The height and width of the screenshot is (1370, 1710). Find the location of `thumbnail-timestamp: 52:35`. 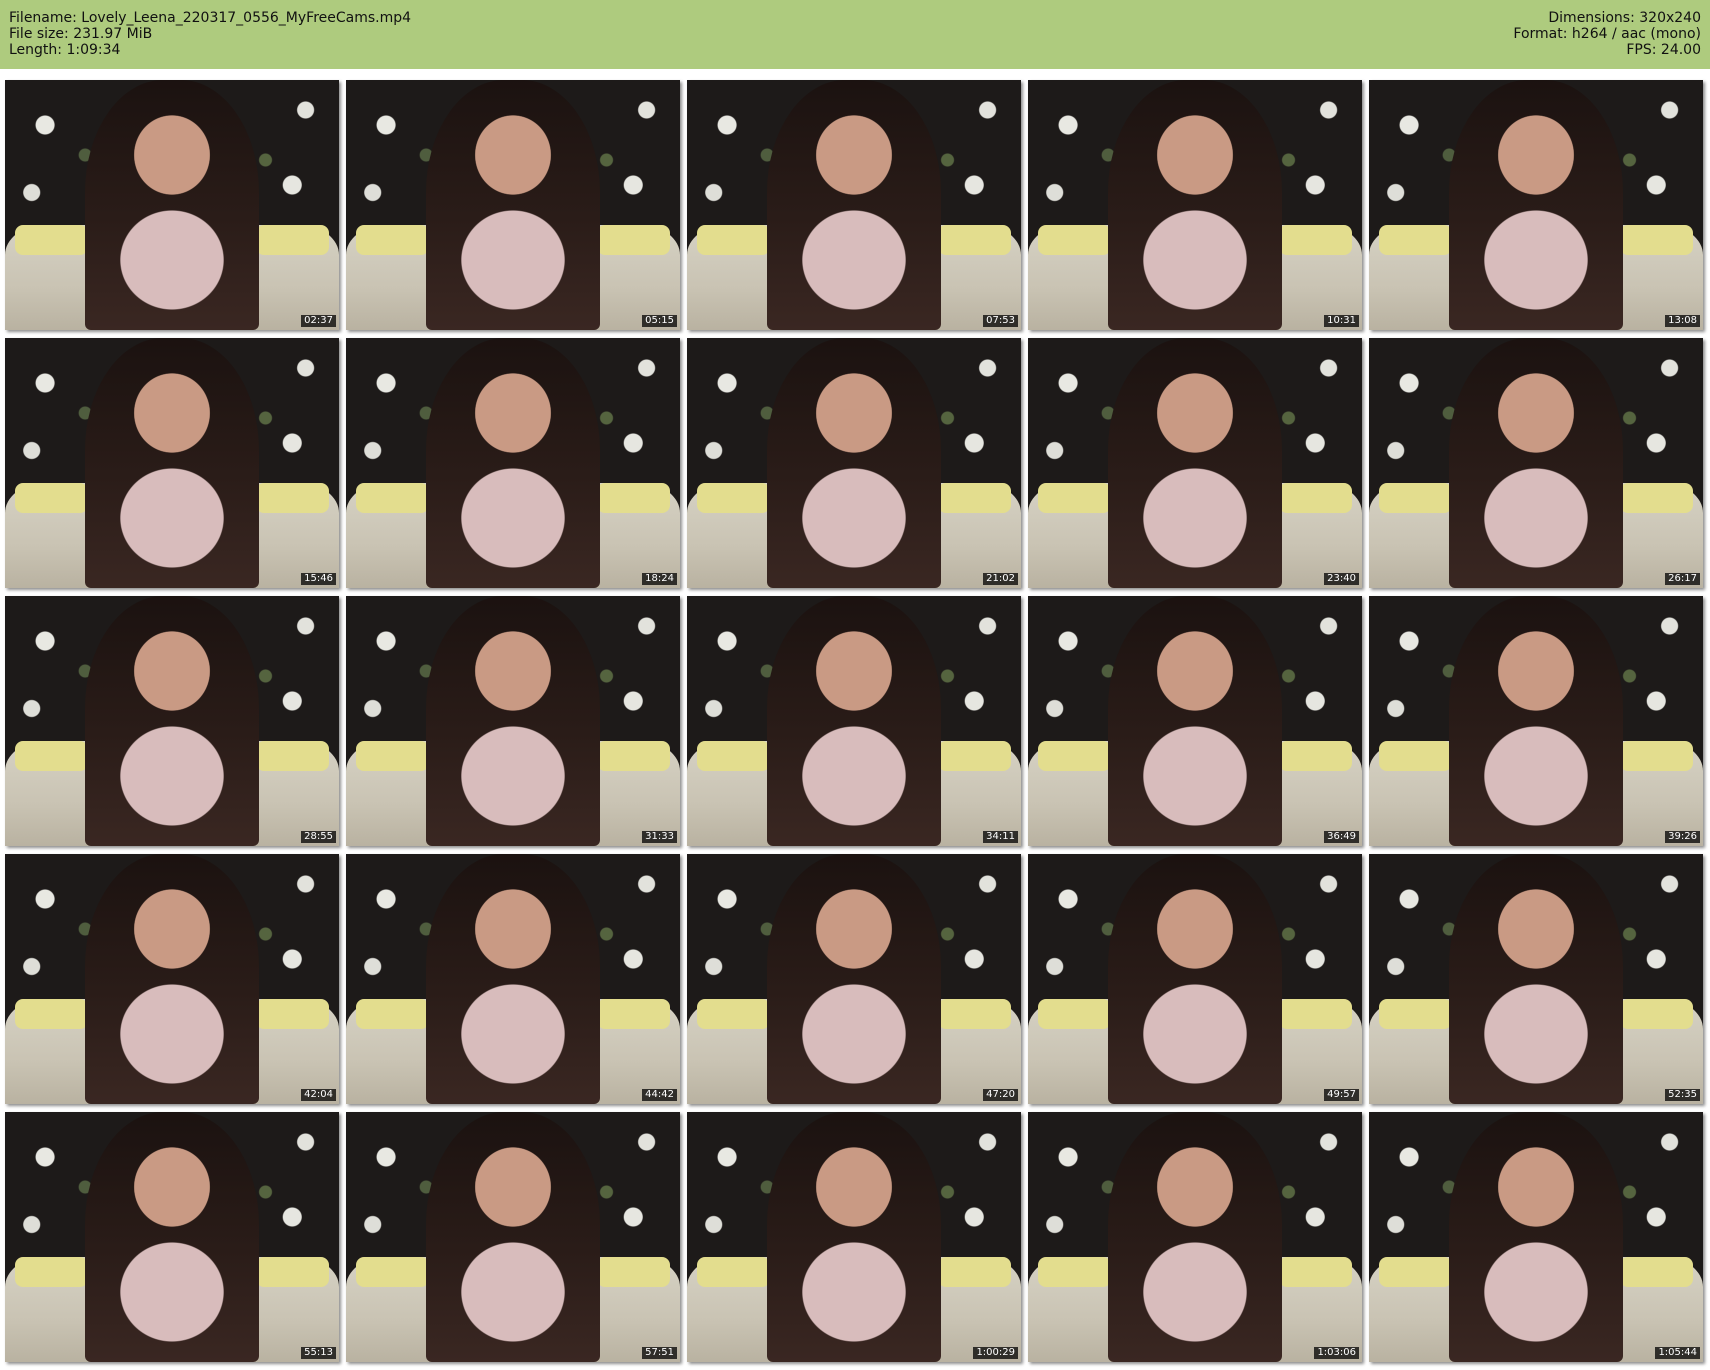

thumbnail-timestamp: 52:35 is located at coordinates (1682, 1095).